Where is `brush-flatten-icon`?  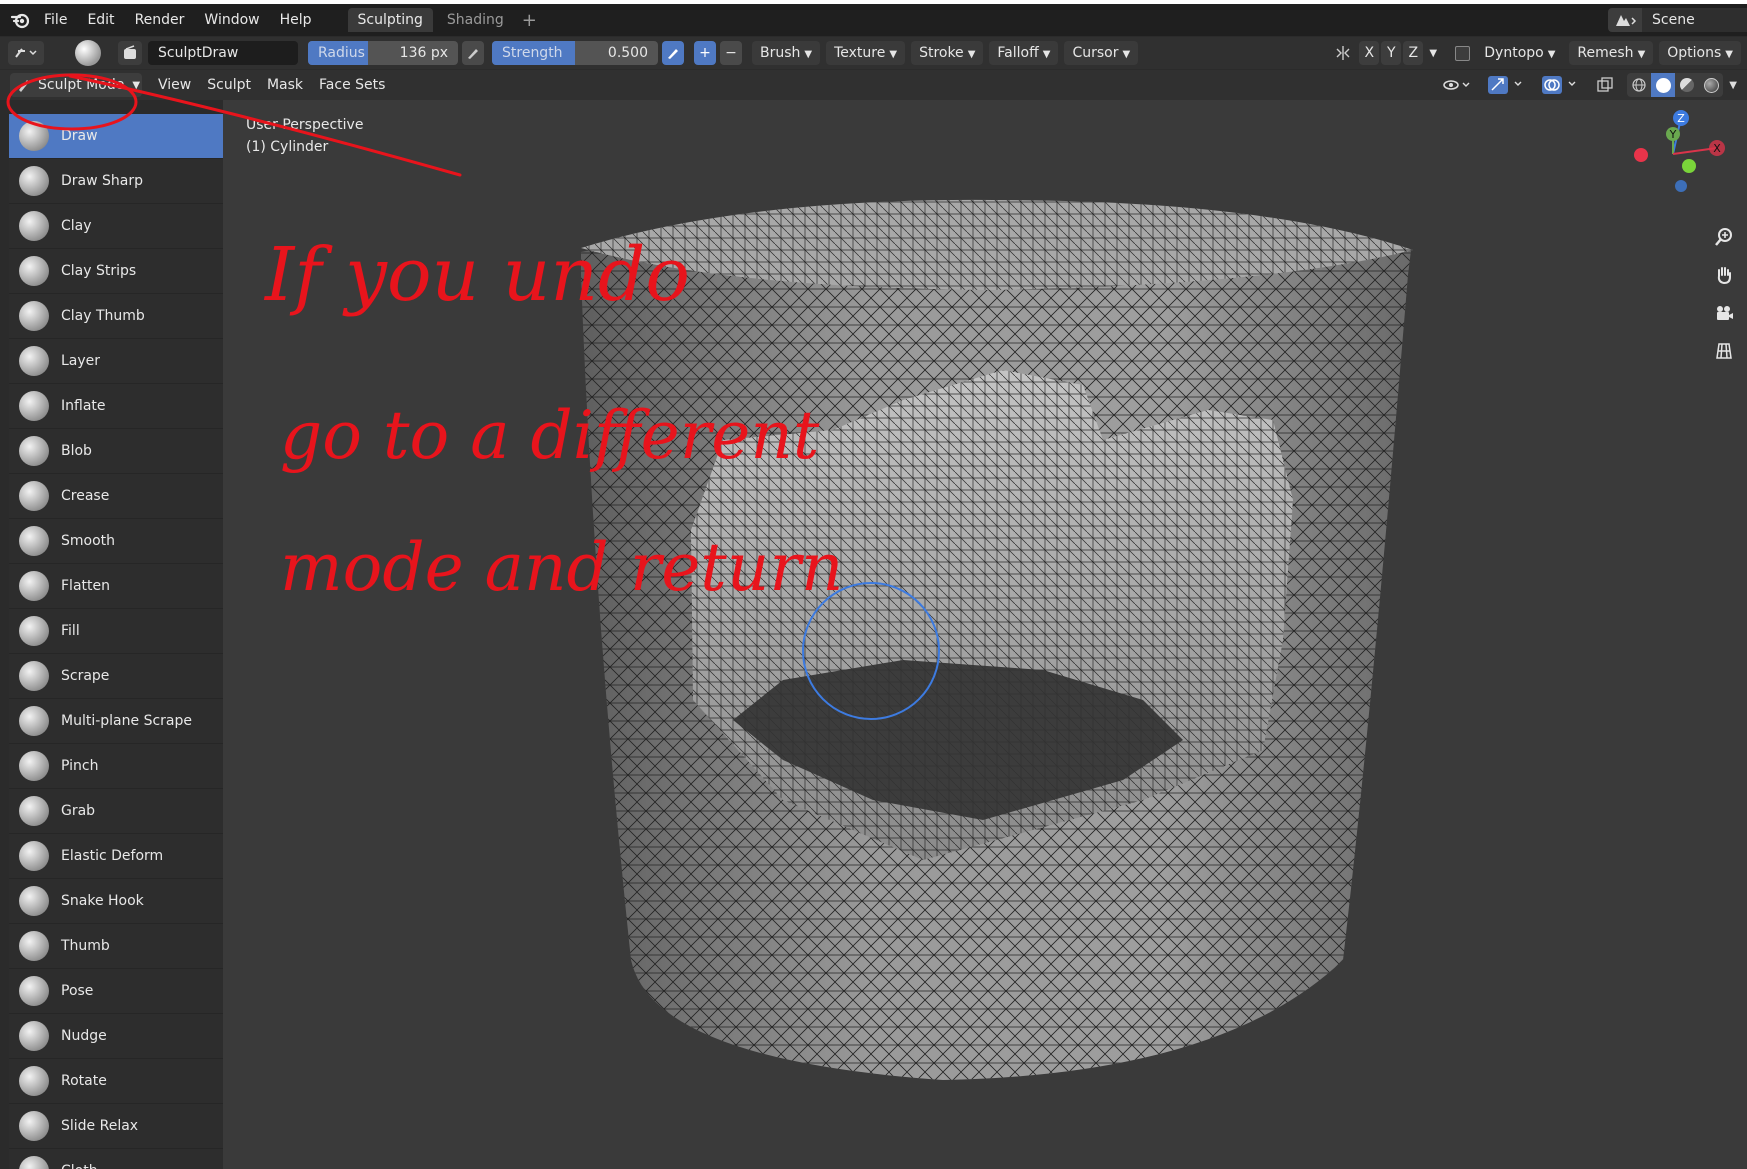 brush-flatten-icon is located at coordinates (34, 586).